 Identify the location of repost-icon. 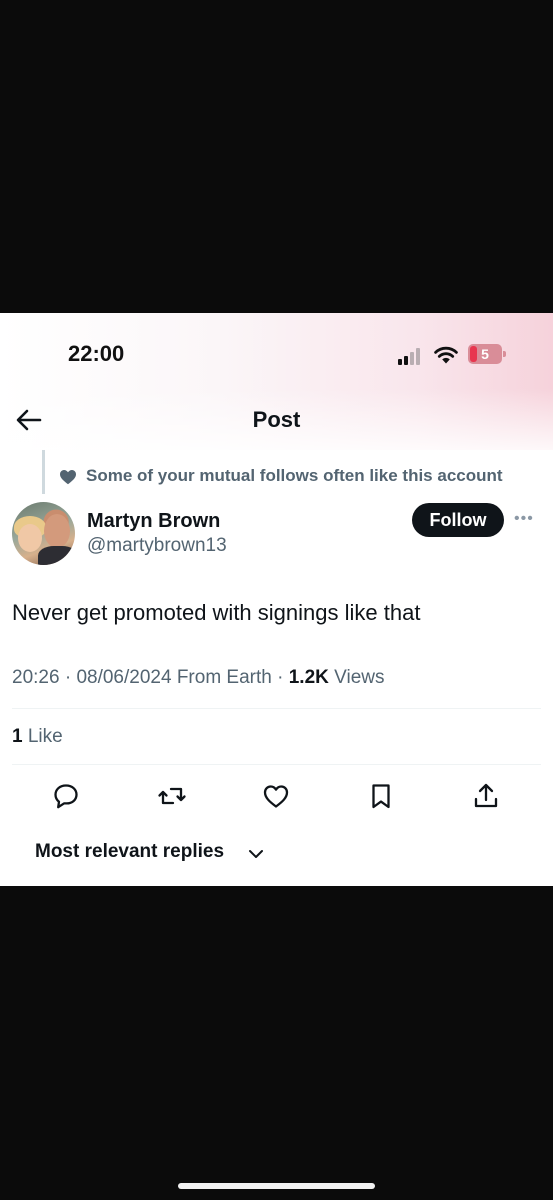
(172, 796).